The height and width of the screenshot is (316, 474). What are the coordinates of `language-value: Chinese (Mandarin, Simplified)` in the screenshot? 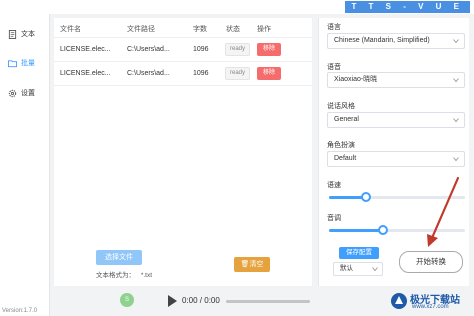 It's located at (382, 40).